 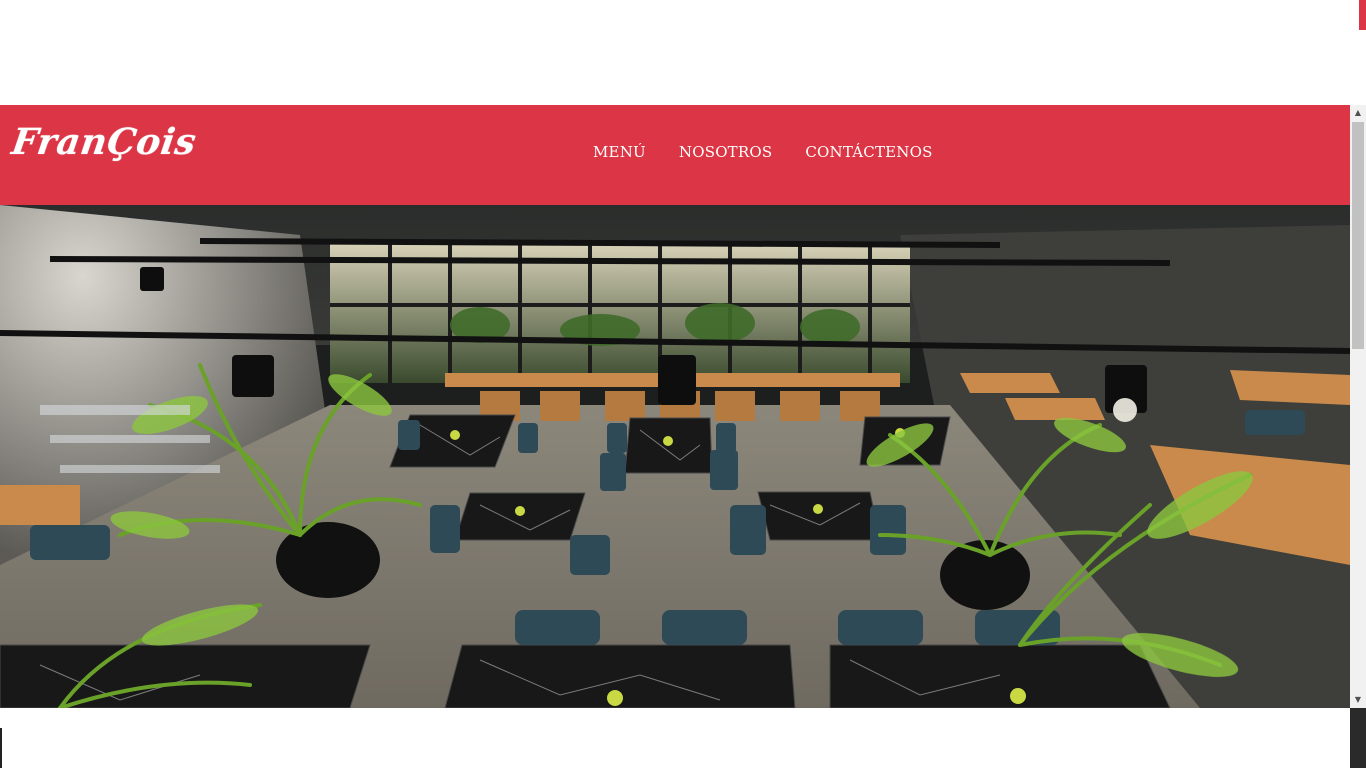 I want to click on nav-item-nosotros: NOSOTROS, so click(x=729, y=152).